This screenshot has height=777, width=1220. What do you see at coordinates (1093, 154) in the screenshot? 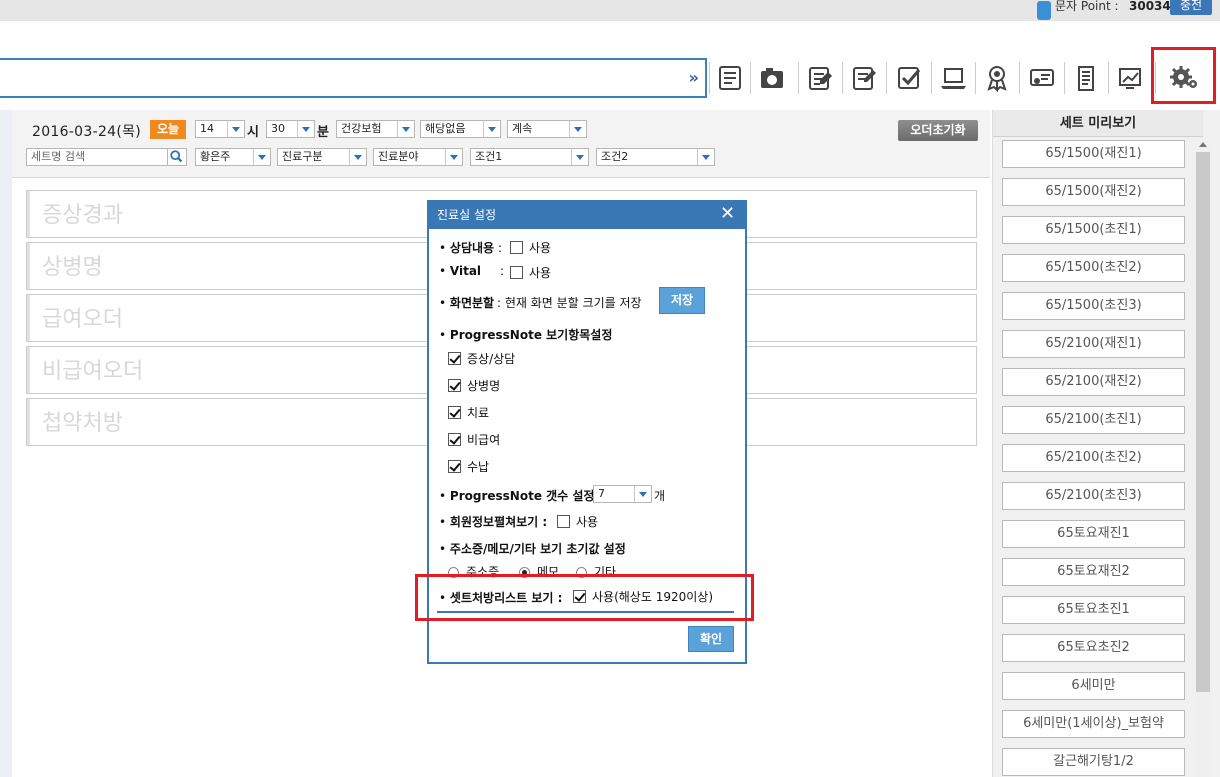
I see `set-item: 65/1500(재진1)` at bounding box center [1093, 154].